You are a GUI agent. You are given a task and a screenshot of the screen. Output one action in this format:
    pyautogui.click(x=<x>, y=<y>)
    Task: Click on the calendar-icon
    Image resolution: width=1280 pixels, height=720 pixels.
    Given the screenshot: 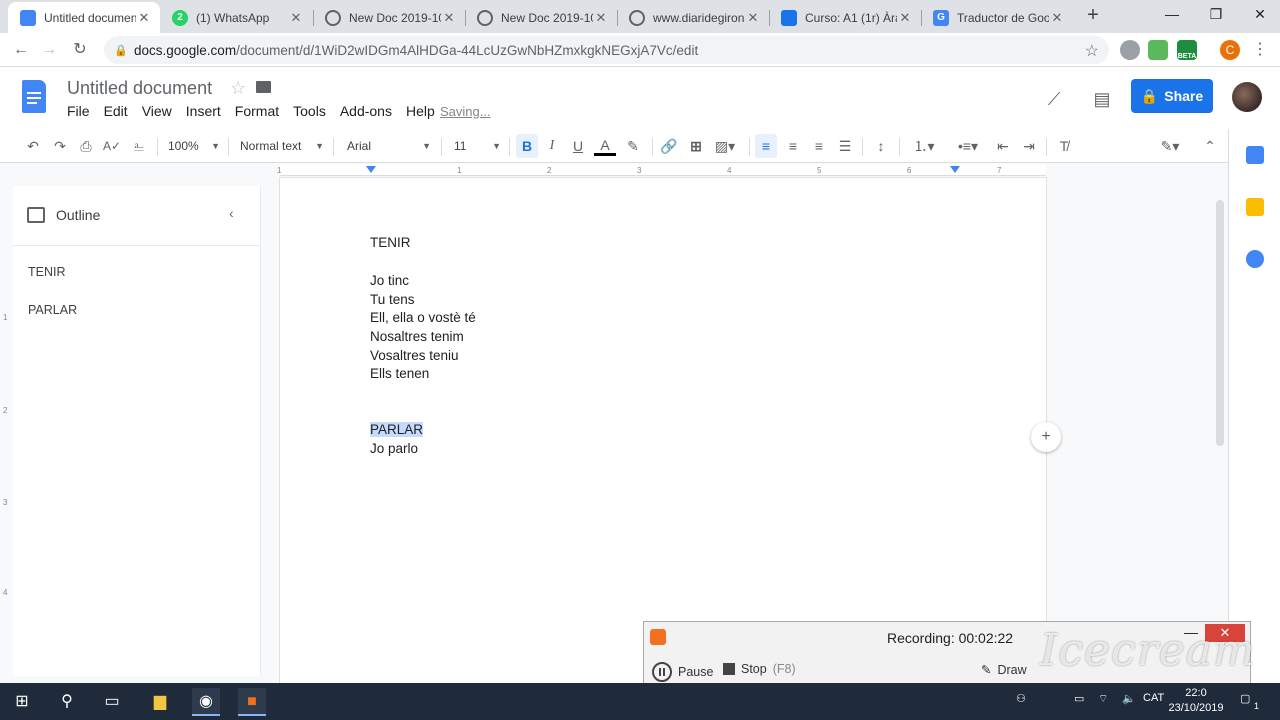 What is the action you would take?
    pyautogui.click(x=1255, y=155)
    